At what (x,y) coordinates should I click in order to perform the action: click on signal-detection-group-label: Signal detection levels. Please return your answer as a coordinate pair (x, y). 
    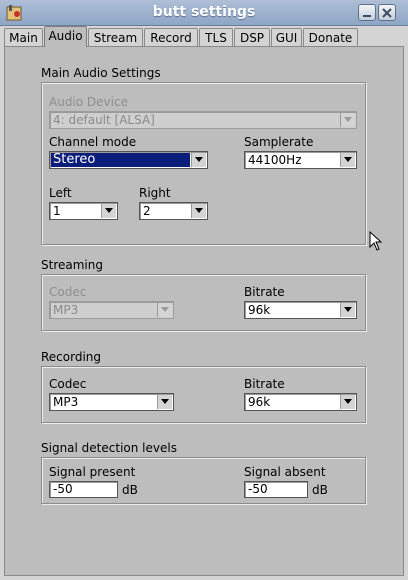
    Looking at the image, I should click on (109, 448).